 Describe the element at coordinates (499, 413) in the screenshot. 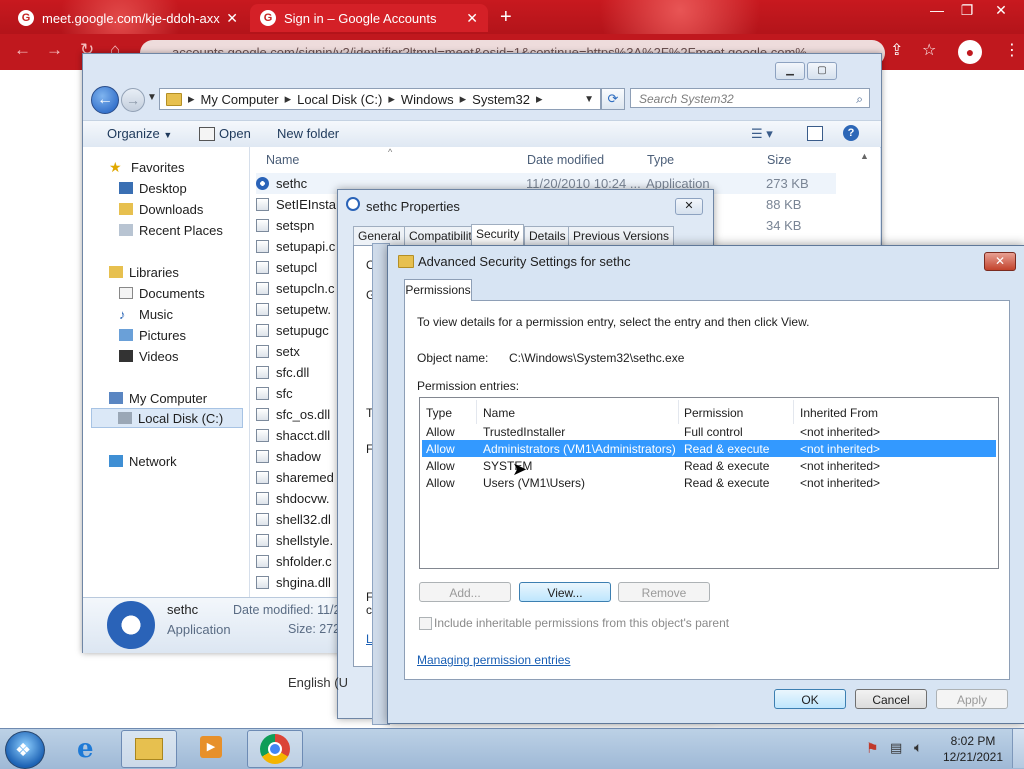

I see `header-name: Name` at that location.